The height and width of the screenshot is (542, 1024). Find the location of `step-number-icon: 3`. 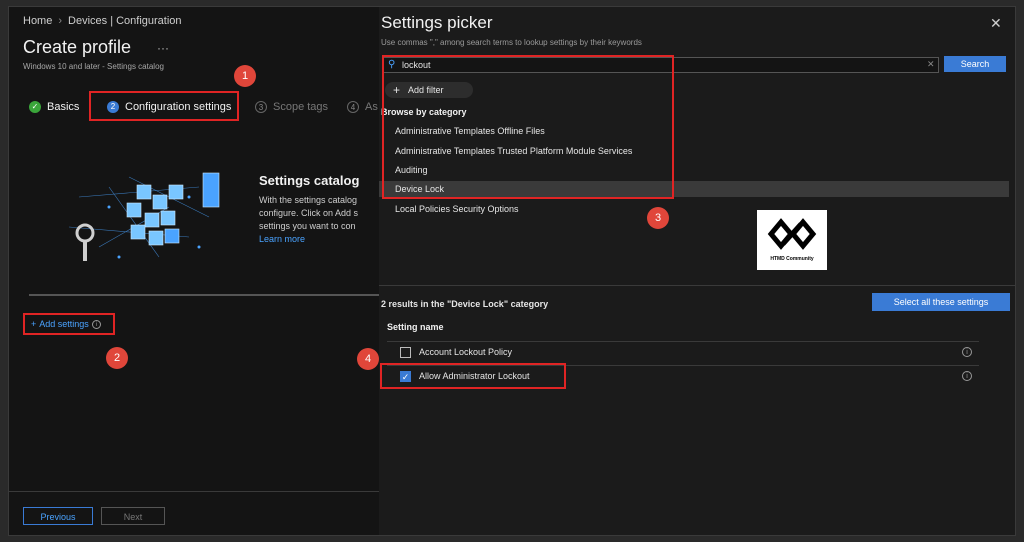

step-number-icon: 3 is located at coordinates (261, 107).